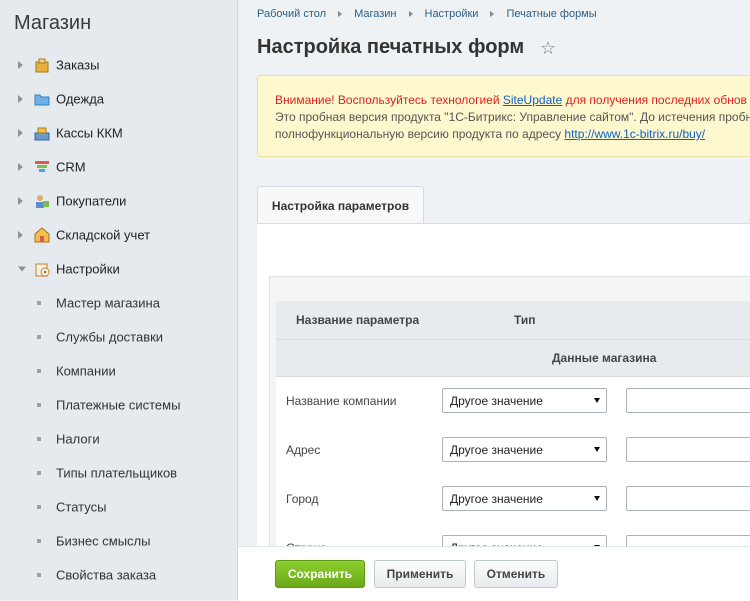  Describe the element at coordinates (91, 201) in the screenshot. I see `sidebar-item-label: Покупатели` at that location.